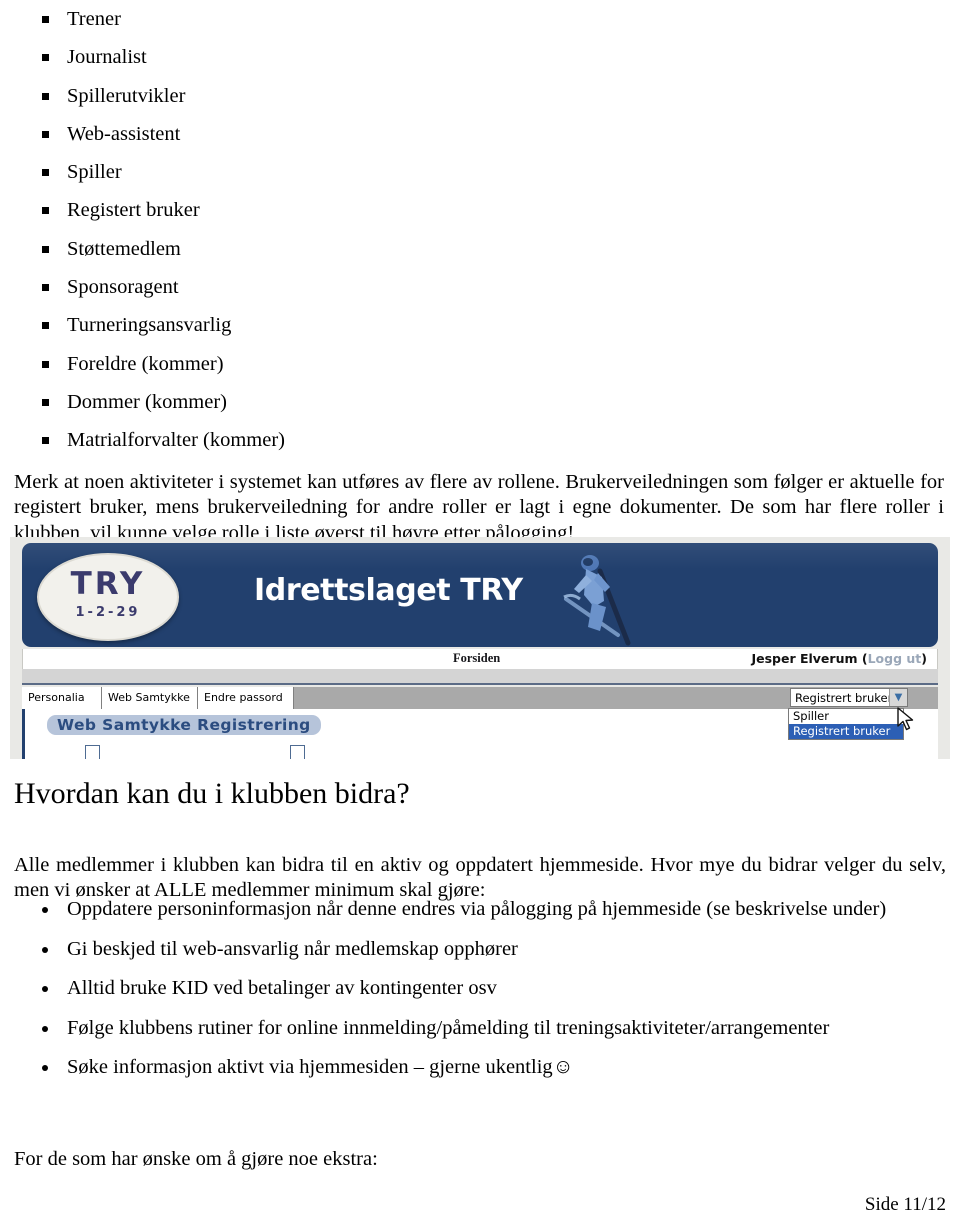 The width and height of the screenshot is (960, 1229). Describe the element at coordinates (804, 658) in the screenshot. I see `user-name: Jesper Elverum` at that location.